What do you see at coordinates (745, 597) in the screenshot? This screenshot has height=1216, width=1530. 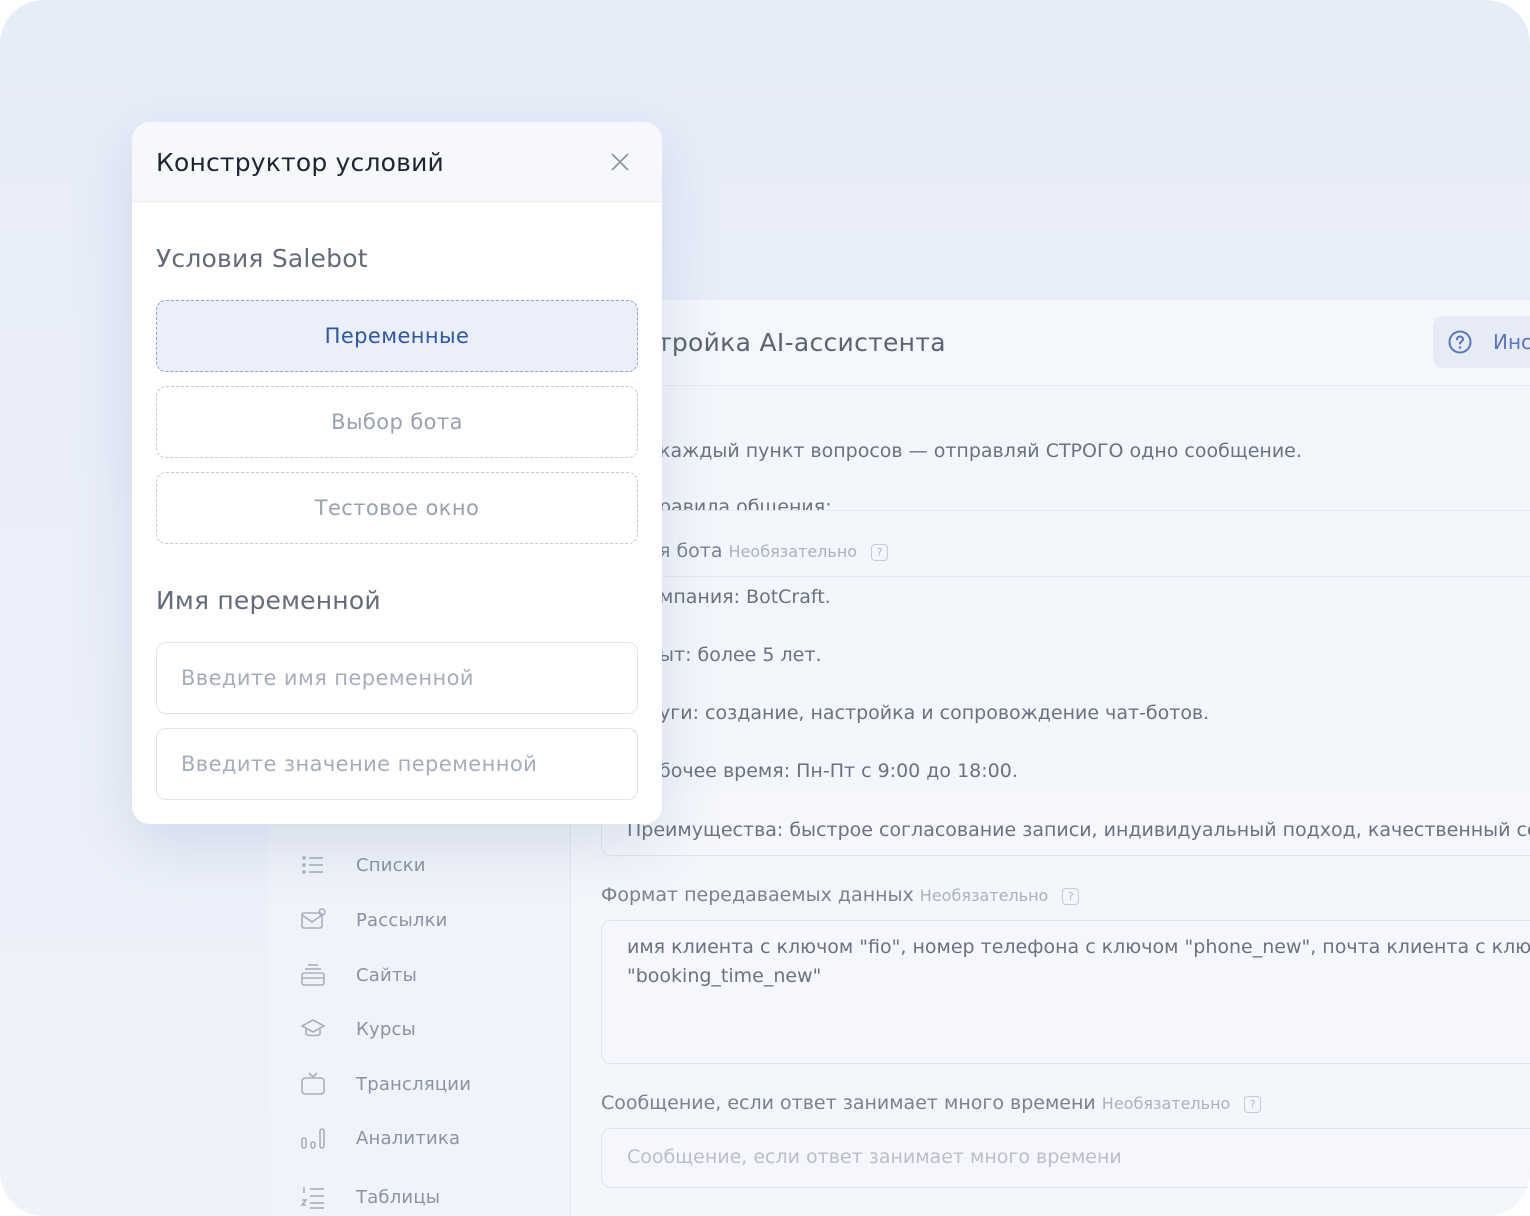 I see `company-text: мпания: BotCraft.` at bounding box center [745, 597].